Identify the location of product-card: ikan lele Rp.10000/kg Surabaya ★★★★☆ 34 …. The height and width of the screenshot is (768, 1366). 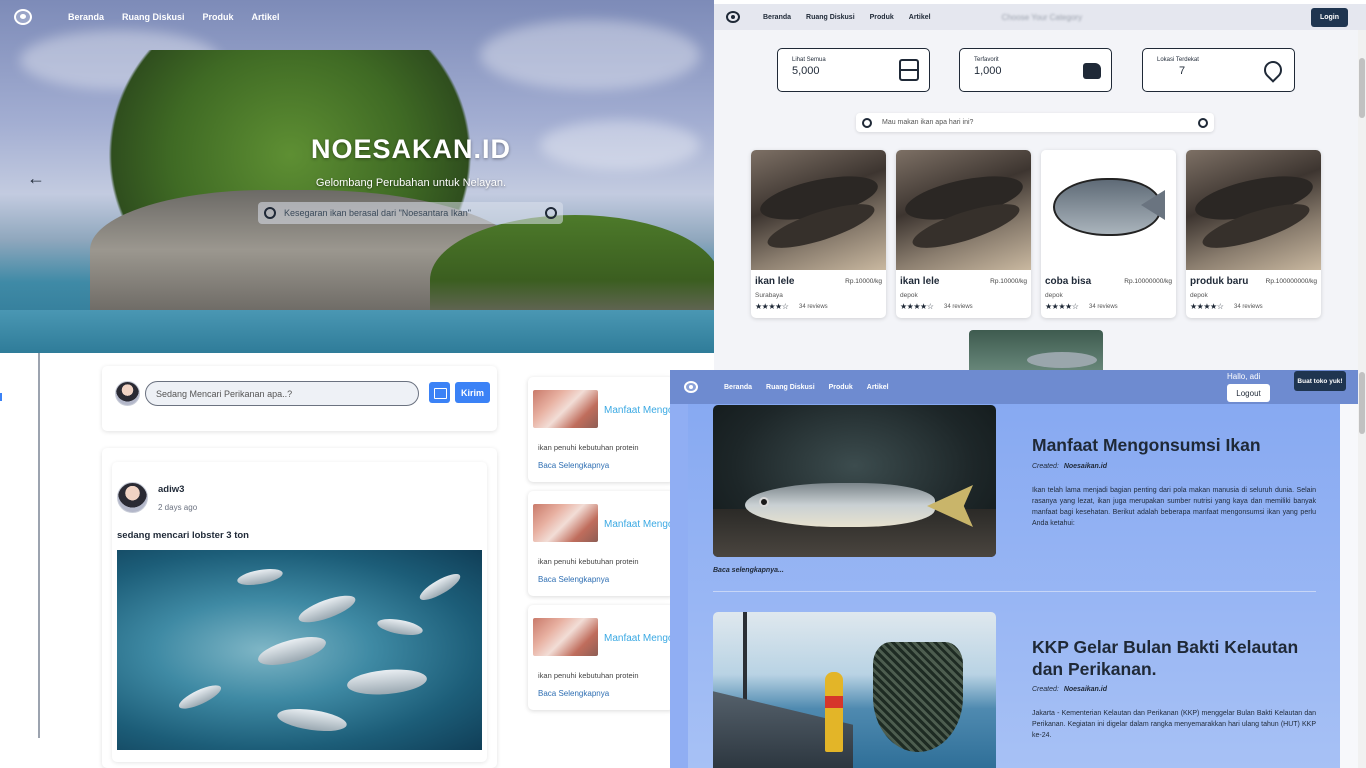
(818, 234).